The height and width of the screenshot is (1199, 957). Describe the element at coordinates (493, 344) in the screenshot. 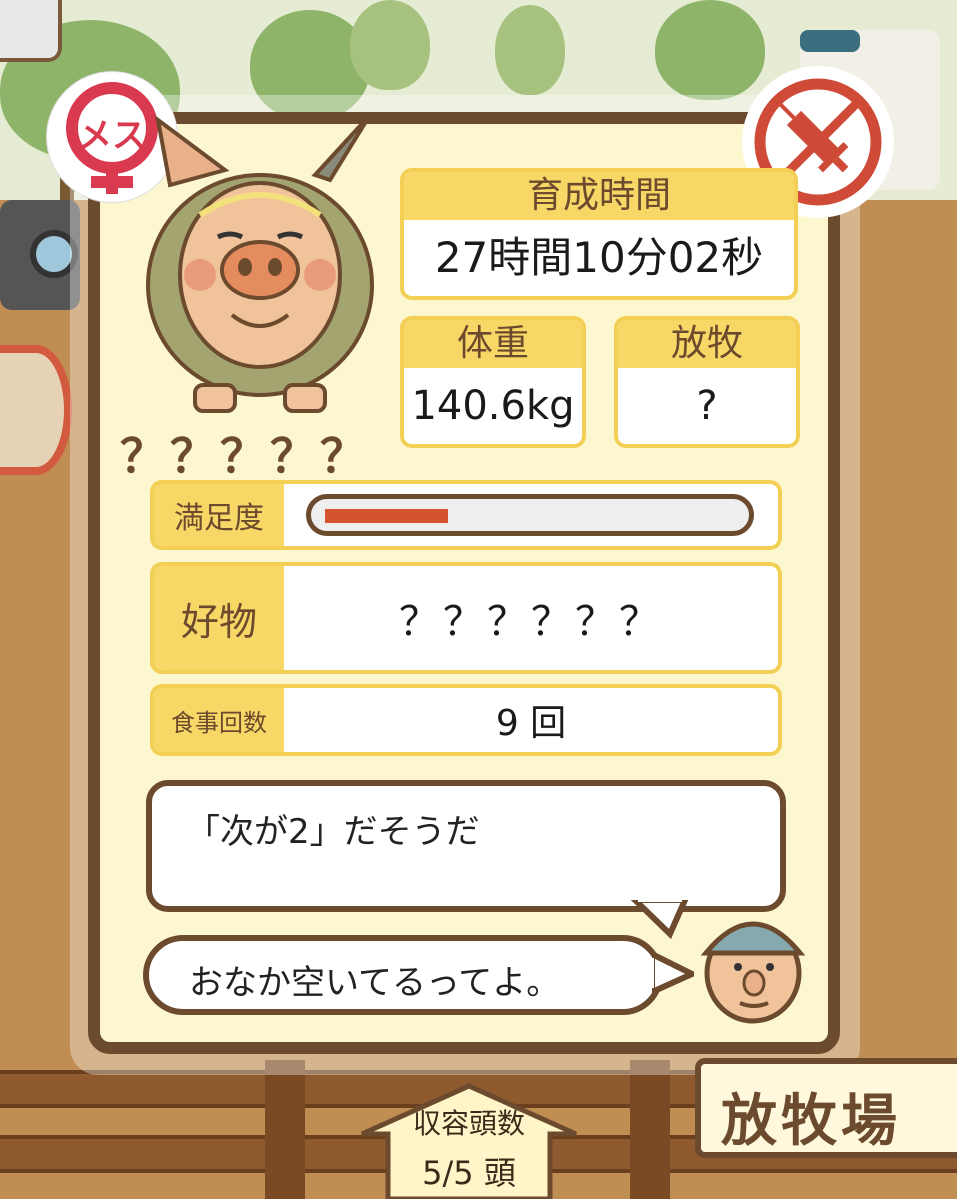

I see `weight-label: 体重` at that location.